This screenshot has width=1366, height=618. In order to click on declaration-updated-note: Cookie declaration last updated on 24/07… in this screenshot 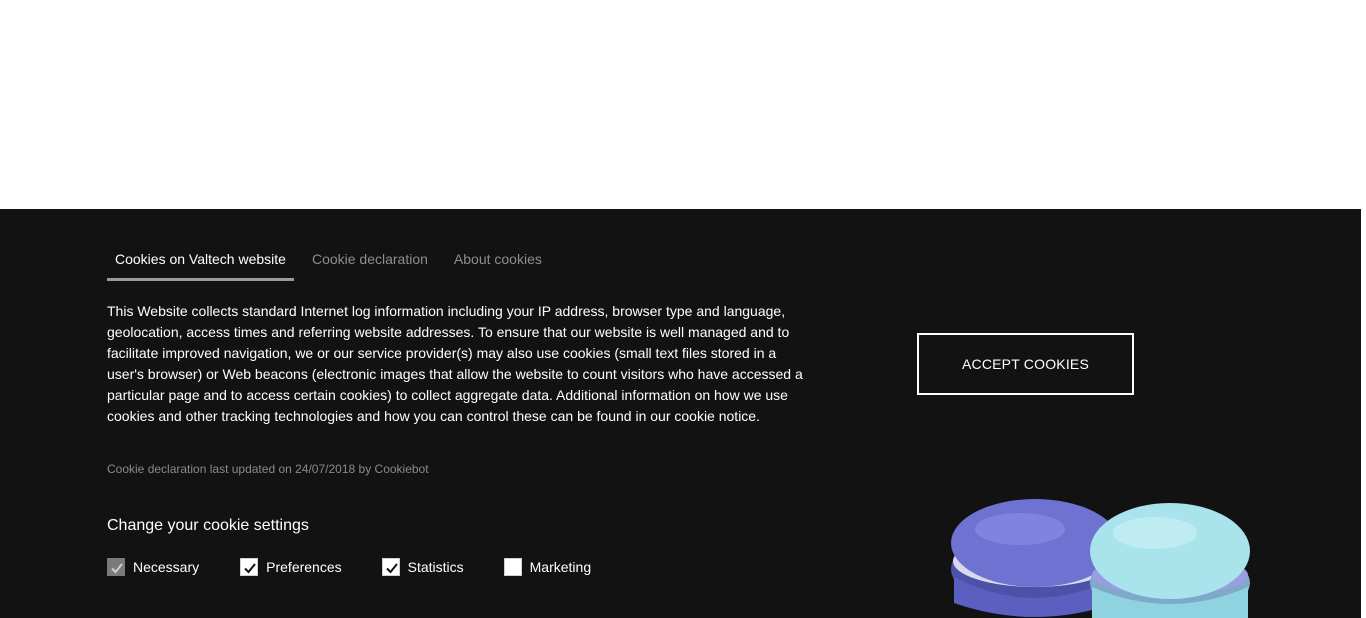, I will do `click(268, 469)`.